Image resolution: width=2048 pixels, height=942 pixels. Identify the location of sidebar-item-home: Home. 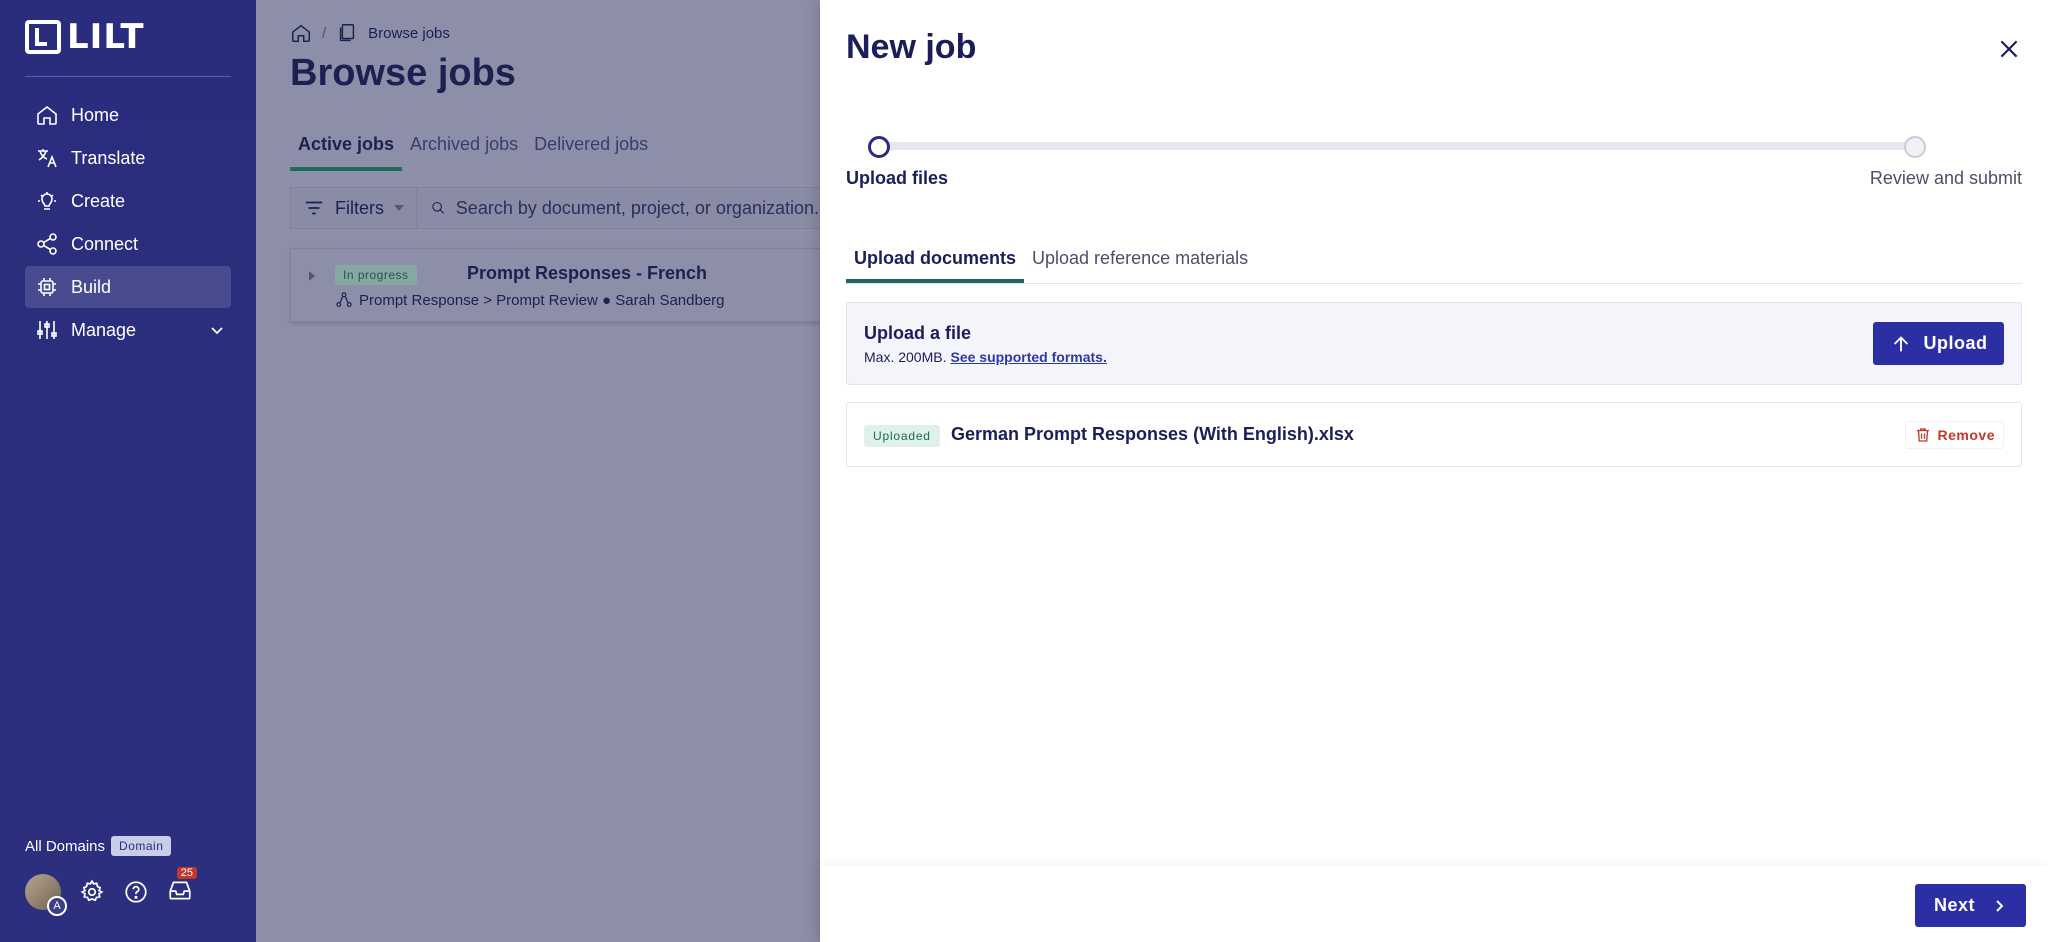
(128, 115).